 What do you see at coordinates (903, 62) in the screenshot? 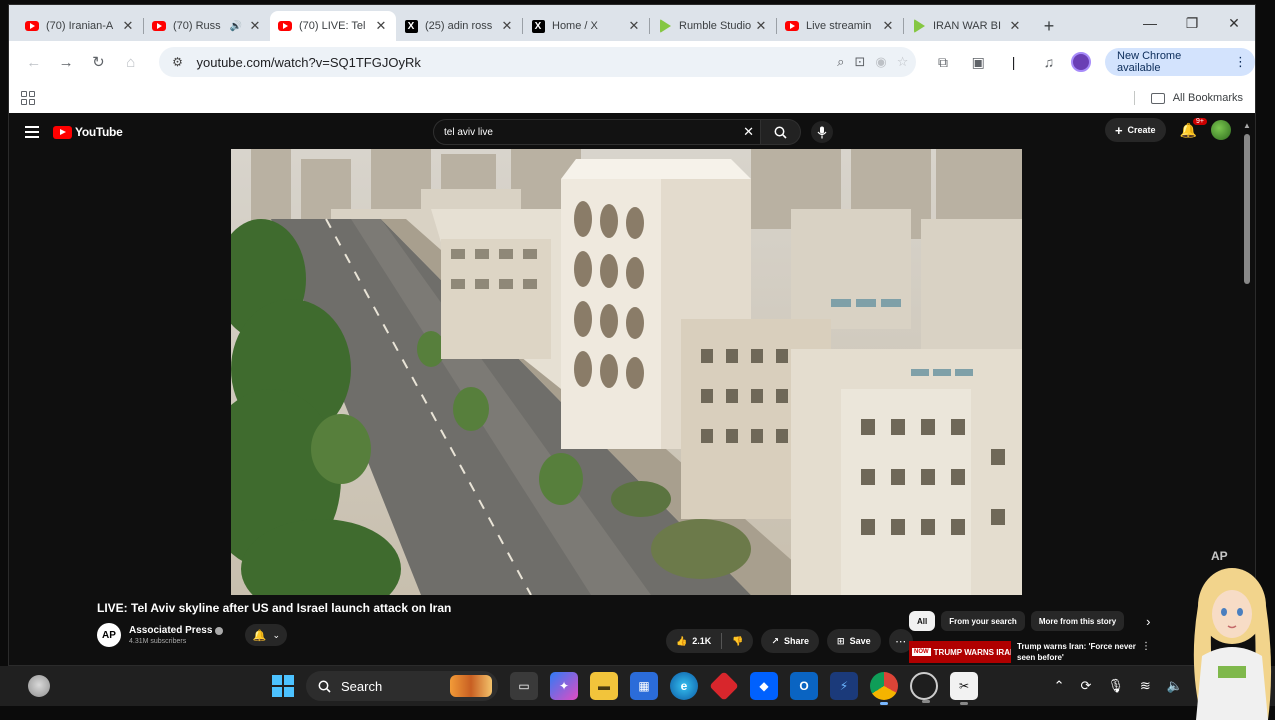
I see `bookmark-star-icon: ☆` at bounding box center [903, 62].